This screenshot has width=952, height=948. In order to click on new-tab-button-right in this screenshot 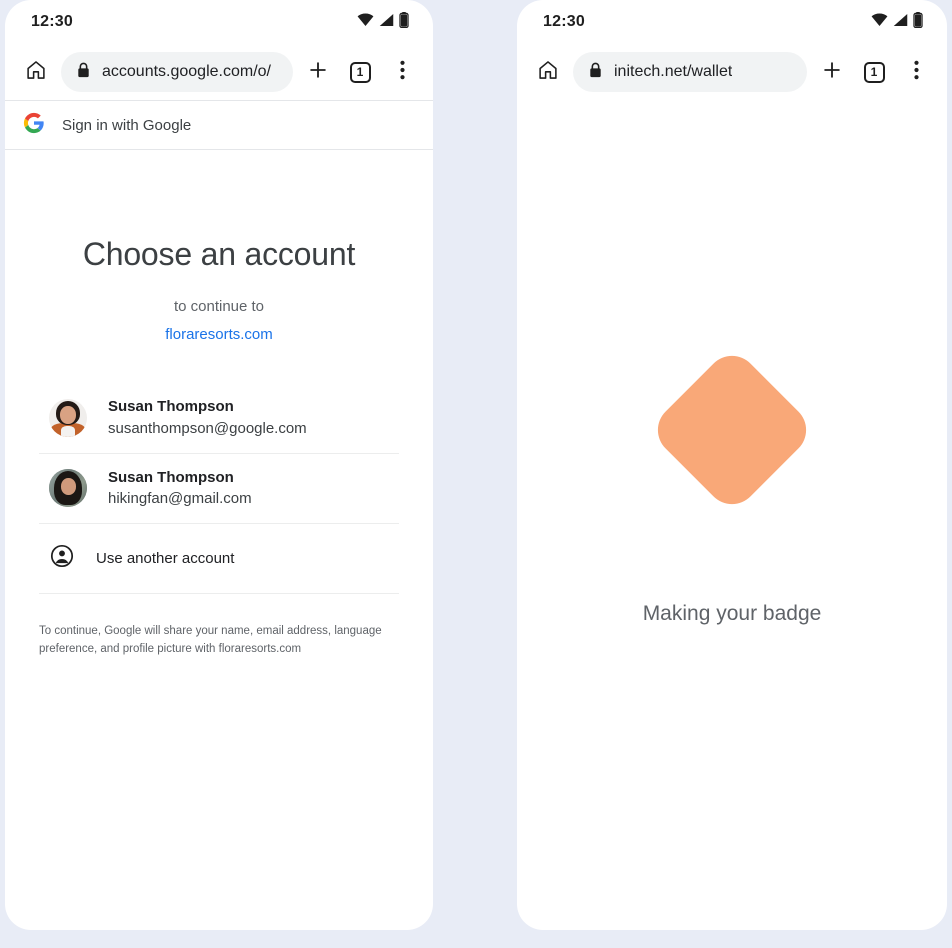, I will do `click(832, 72)`.